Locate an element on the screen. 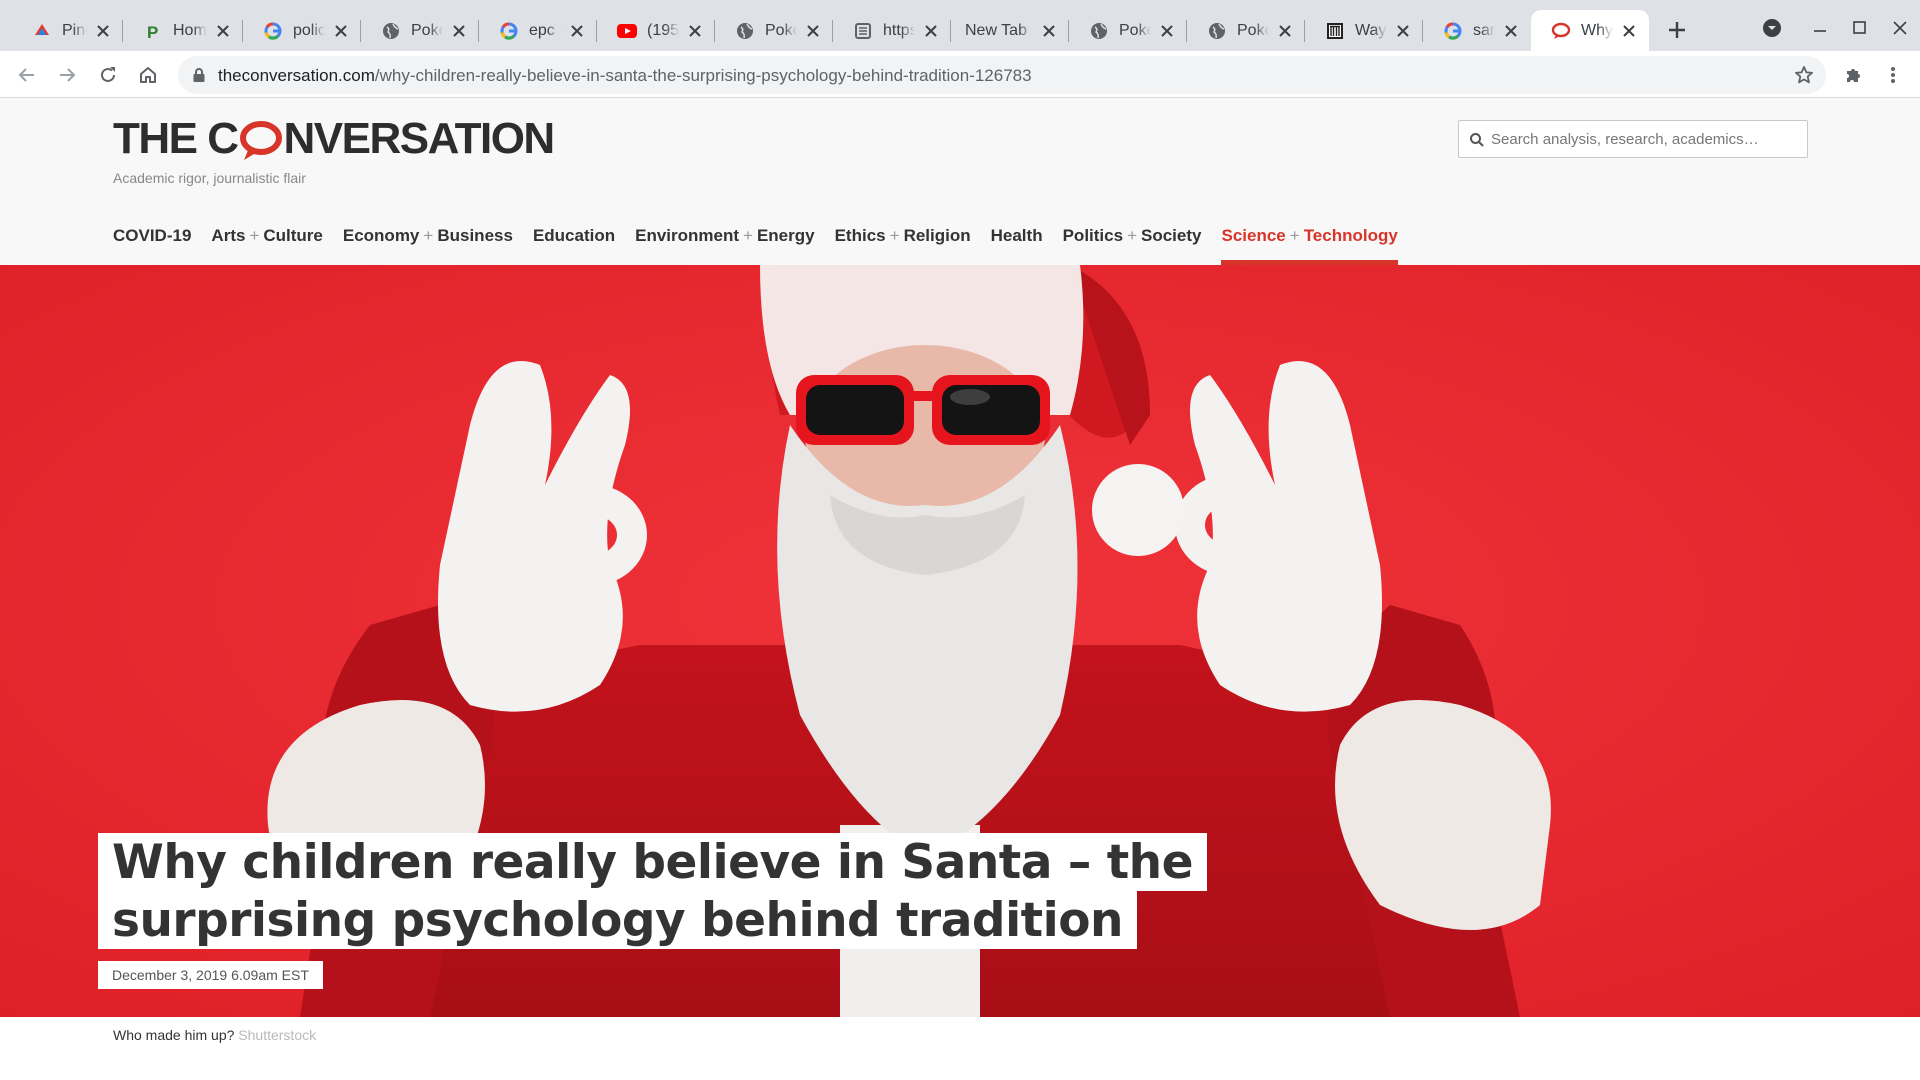 This screenshot has width=1920, height=1080. back-arrow-icon is located at coordinates (26, 75).